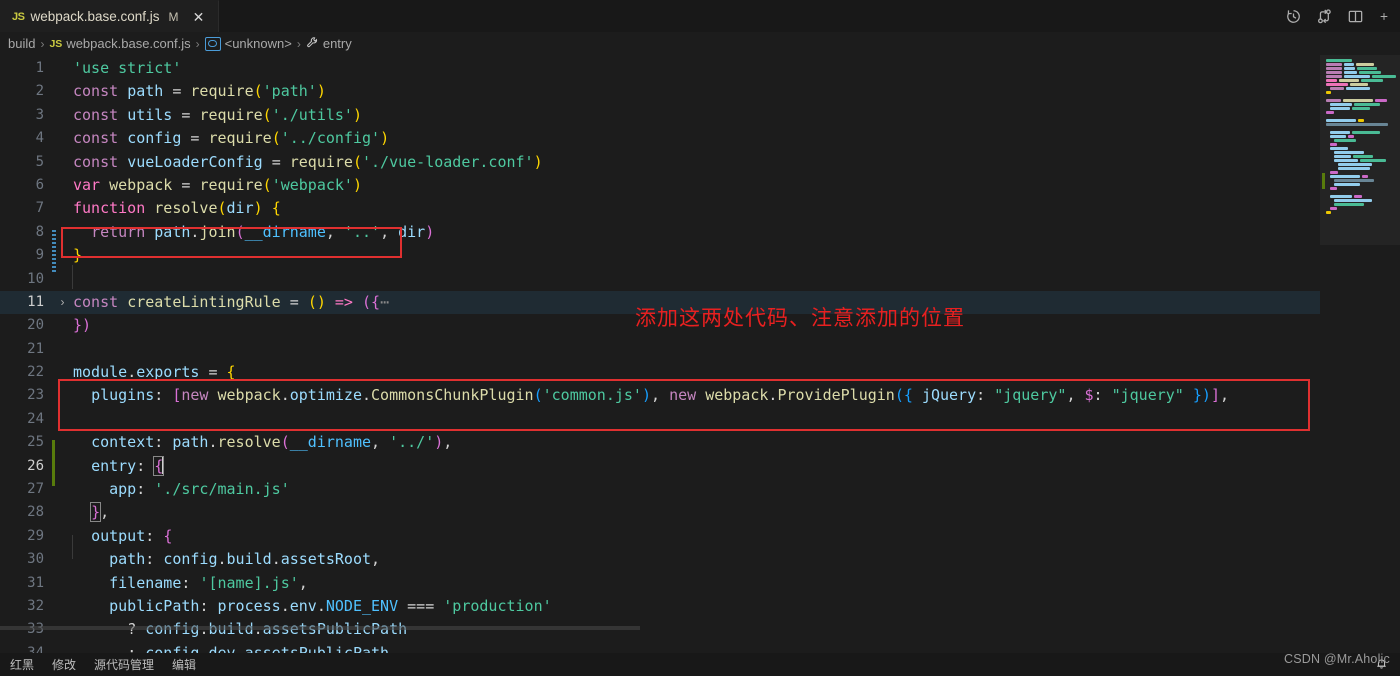  I want to click on line-content: const config = require('../config'), so click(231, 138).